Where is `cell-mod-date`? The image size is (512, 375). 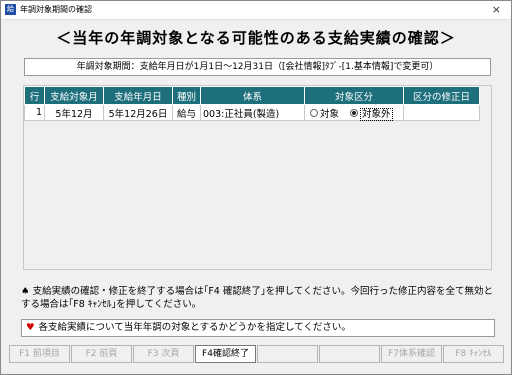
cell-mod-date is located at coordinates (441, 112).